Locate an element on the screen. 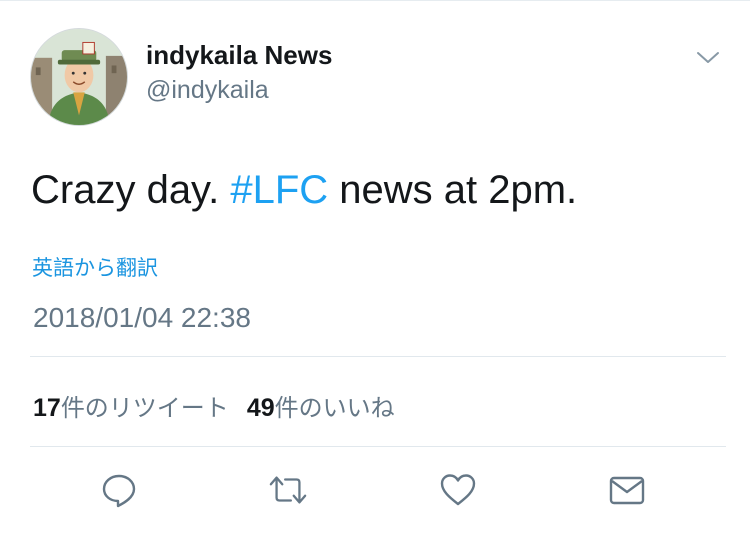  author-handle: @indykaila is located at coordinates (207, 90).